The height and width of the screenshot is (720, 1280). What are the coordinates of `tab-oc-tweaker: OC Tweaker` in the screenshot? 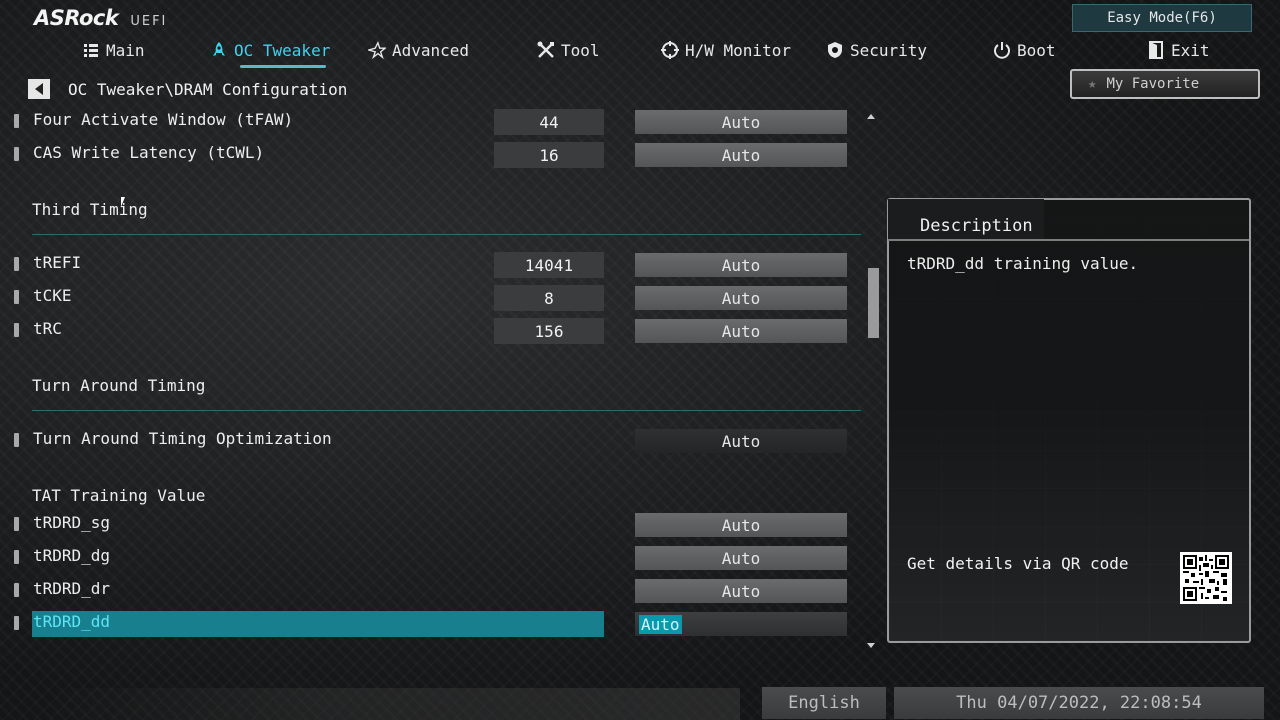 It's located at (270, 52).